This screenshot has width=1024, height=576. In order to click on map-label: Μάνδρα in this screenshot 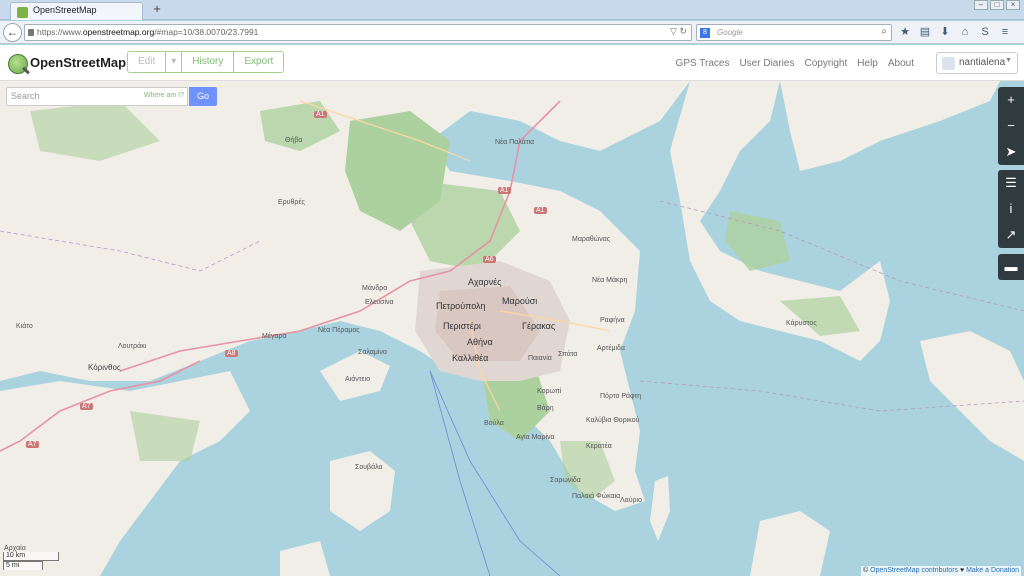, I will do `click(375, 288)`.